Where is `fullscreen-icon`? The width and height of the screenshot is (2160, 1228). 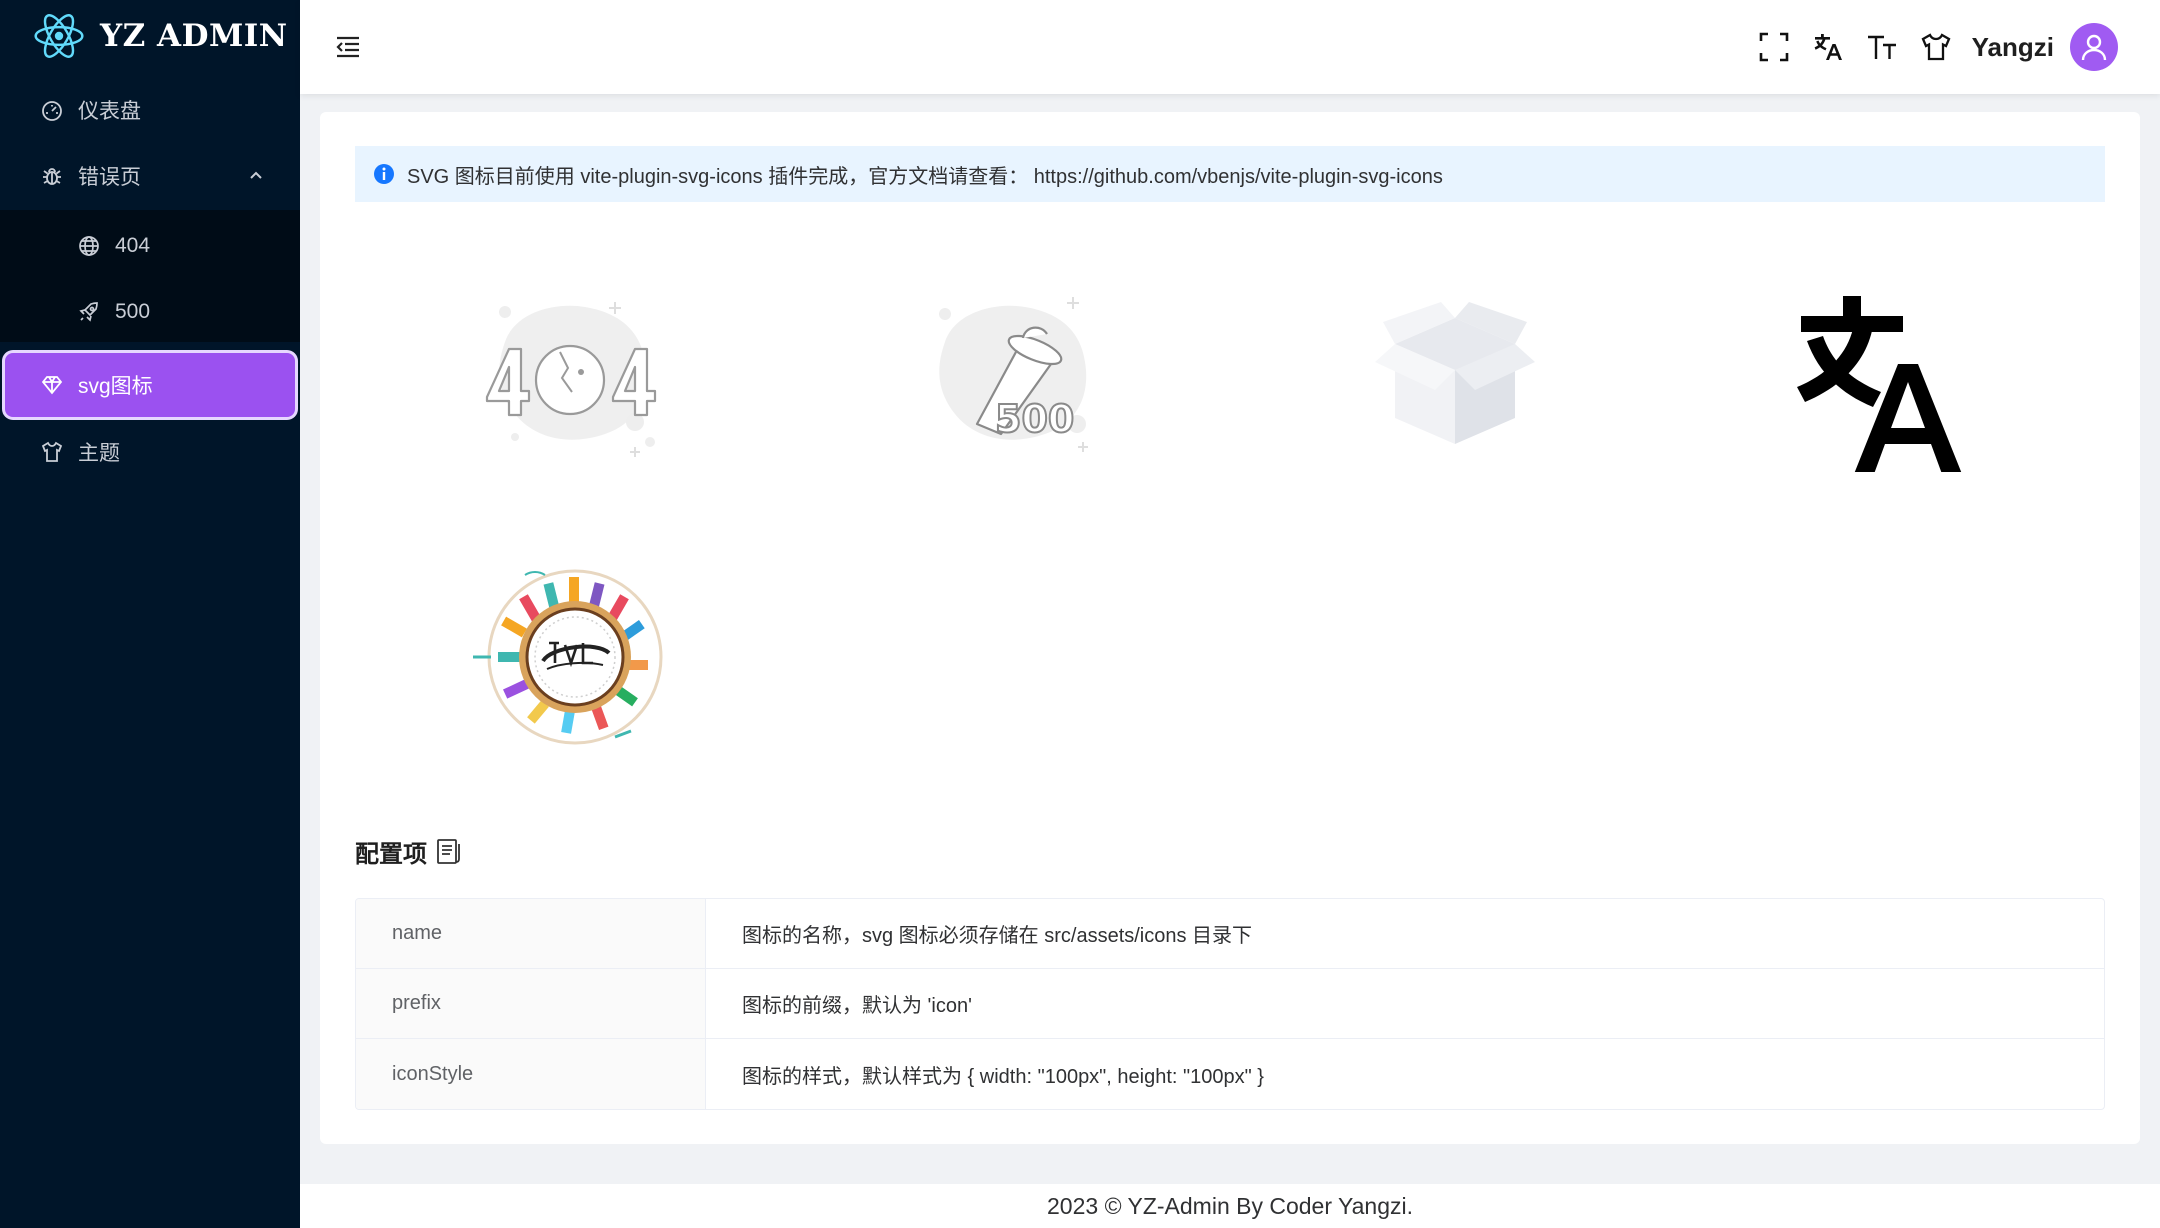 fullscreen-icon is located at coordinates (1774, 47).